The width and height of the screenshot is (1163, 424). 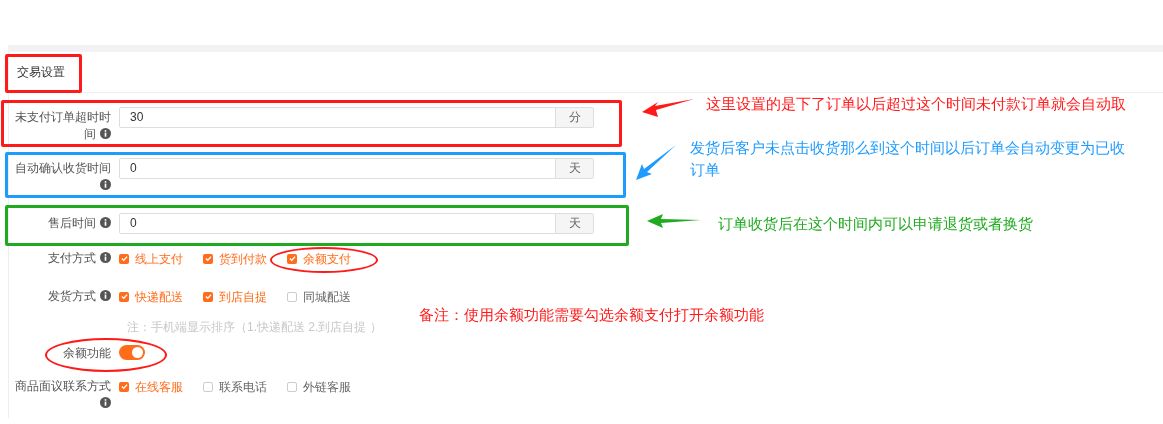 I want to click on field-label: 余额功能, so click(x=87, y=353).